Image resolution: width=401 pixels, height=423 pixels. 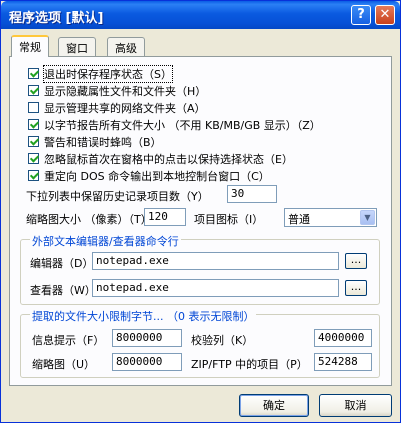 I want to click on checkbox-bytes: 以字节报告所有文件大小 （不用 KB/MB/GB 显示）（Z）, so click(x=174, y=125).